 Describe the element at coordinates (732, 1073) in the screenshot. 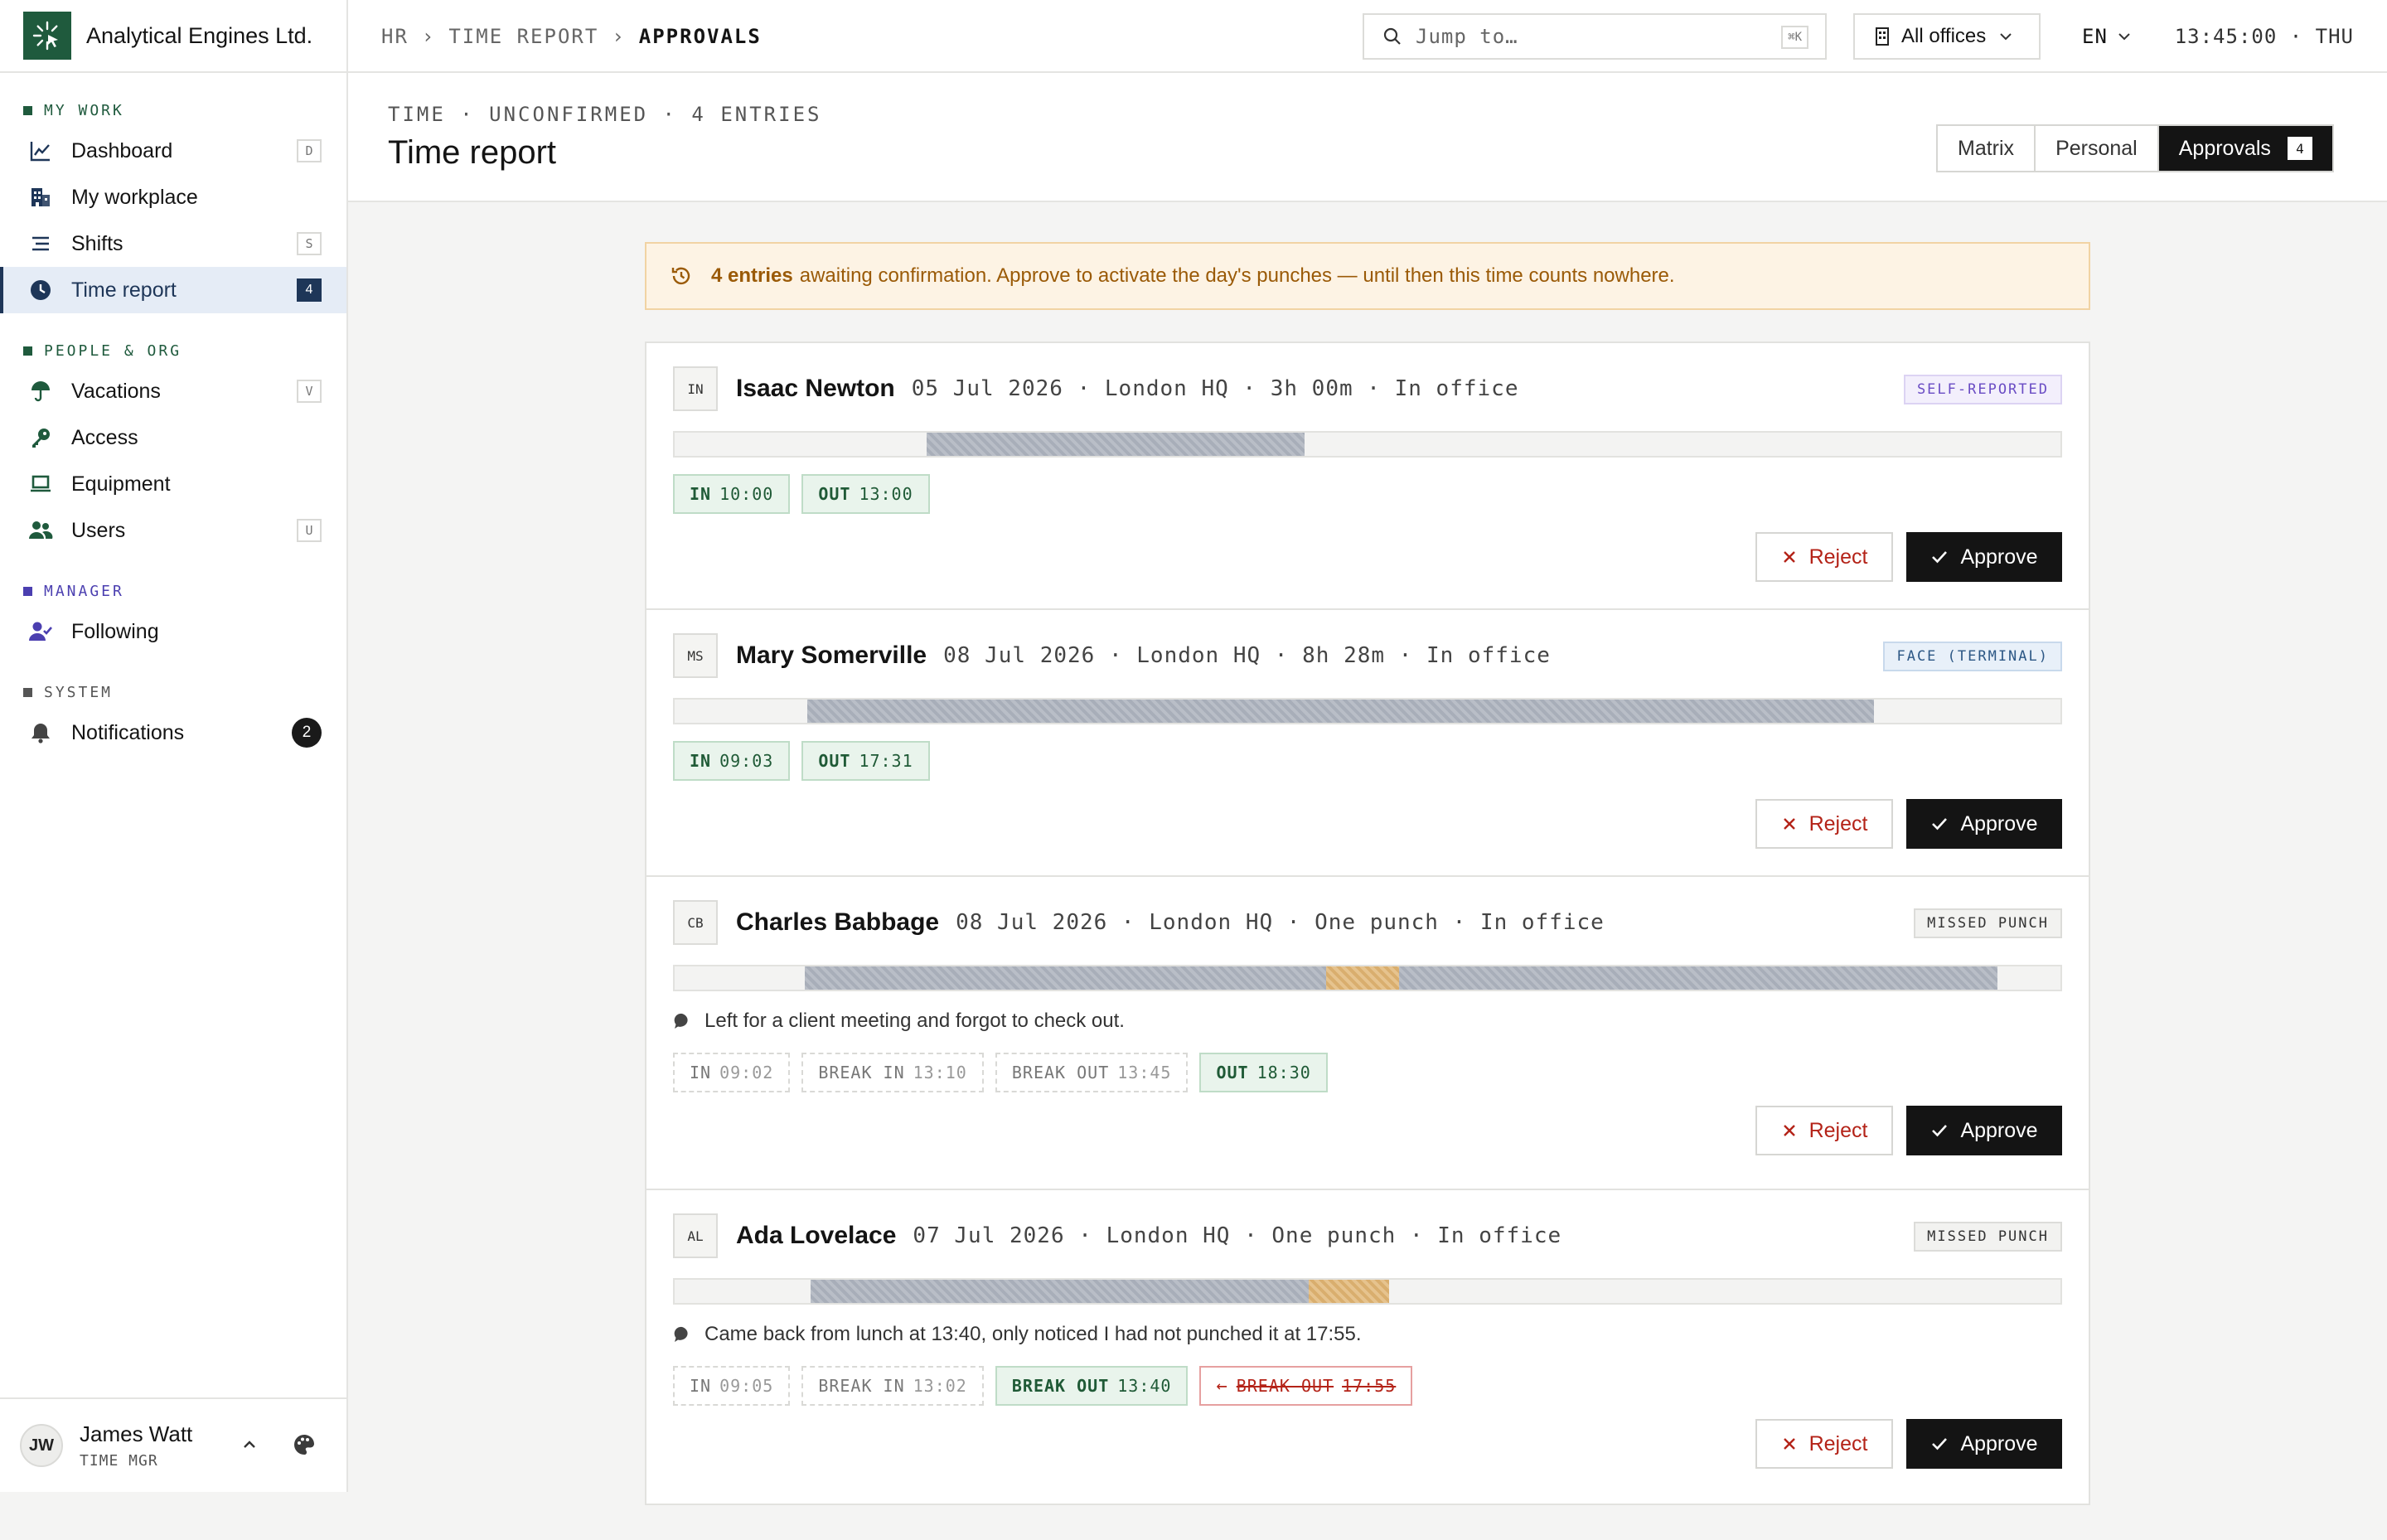

I see `punch-chip: IN 09:02` at that location.